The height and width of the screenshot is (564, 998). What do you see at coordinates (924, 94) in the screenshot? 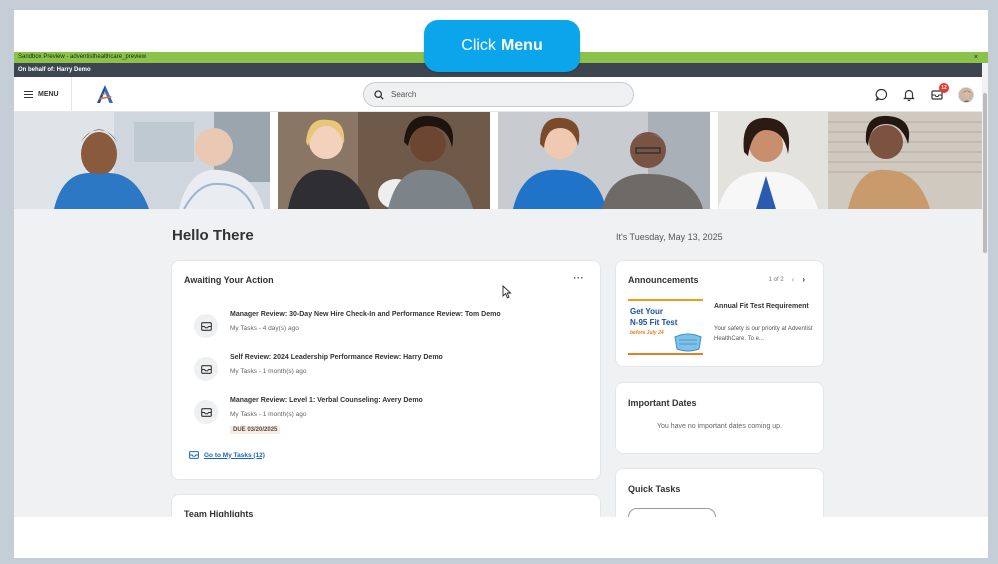
I see `header-actions: 12` at bounding box center [924, 94].